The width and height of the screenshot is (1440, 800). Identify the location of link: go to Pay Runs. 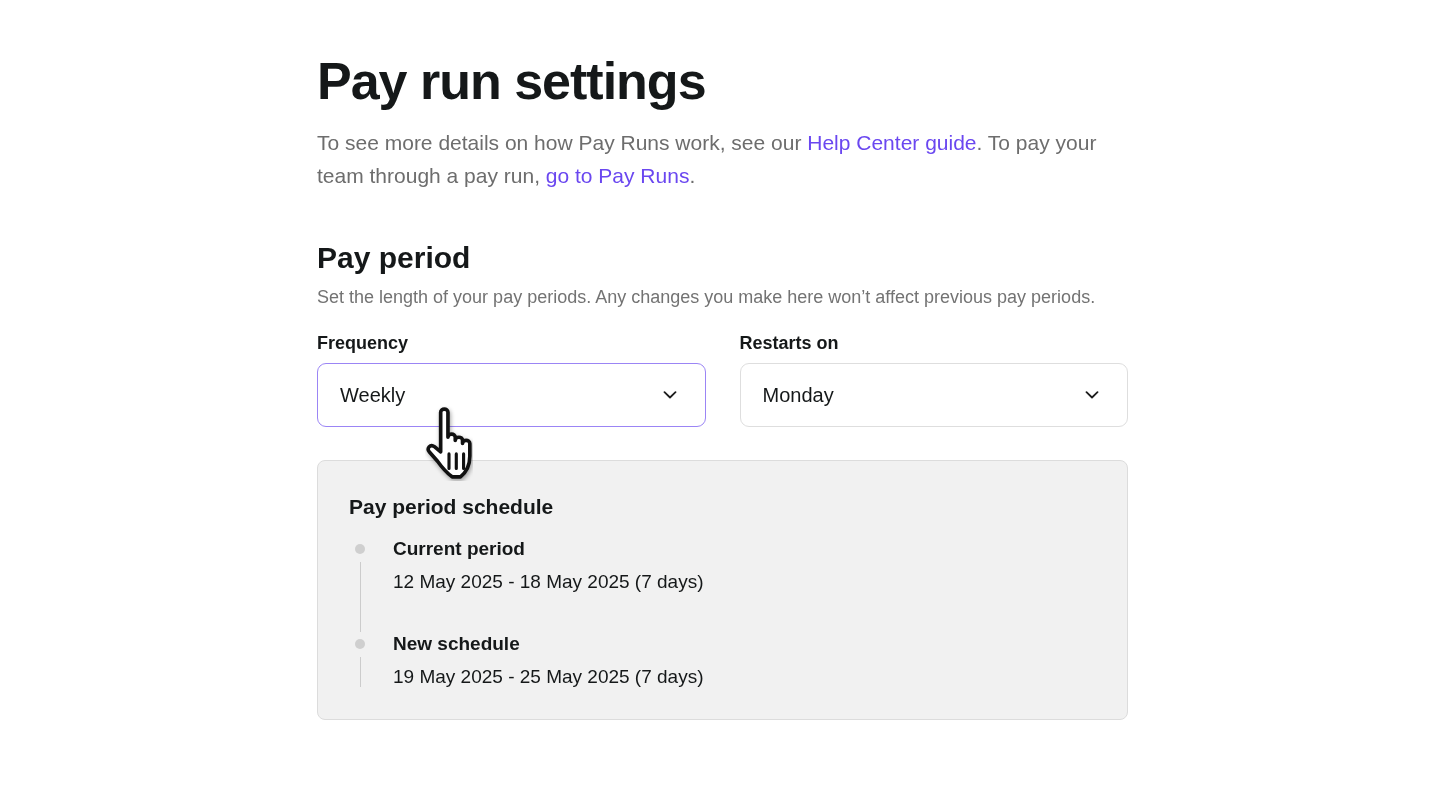
(617, 175).